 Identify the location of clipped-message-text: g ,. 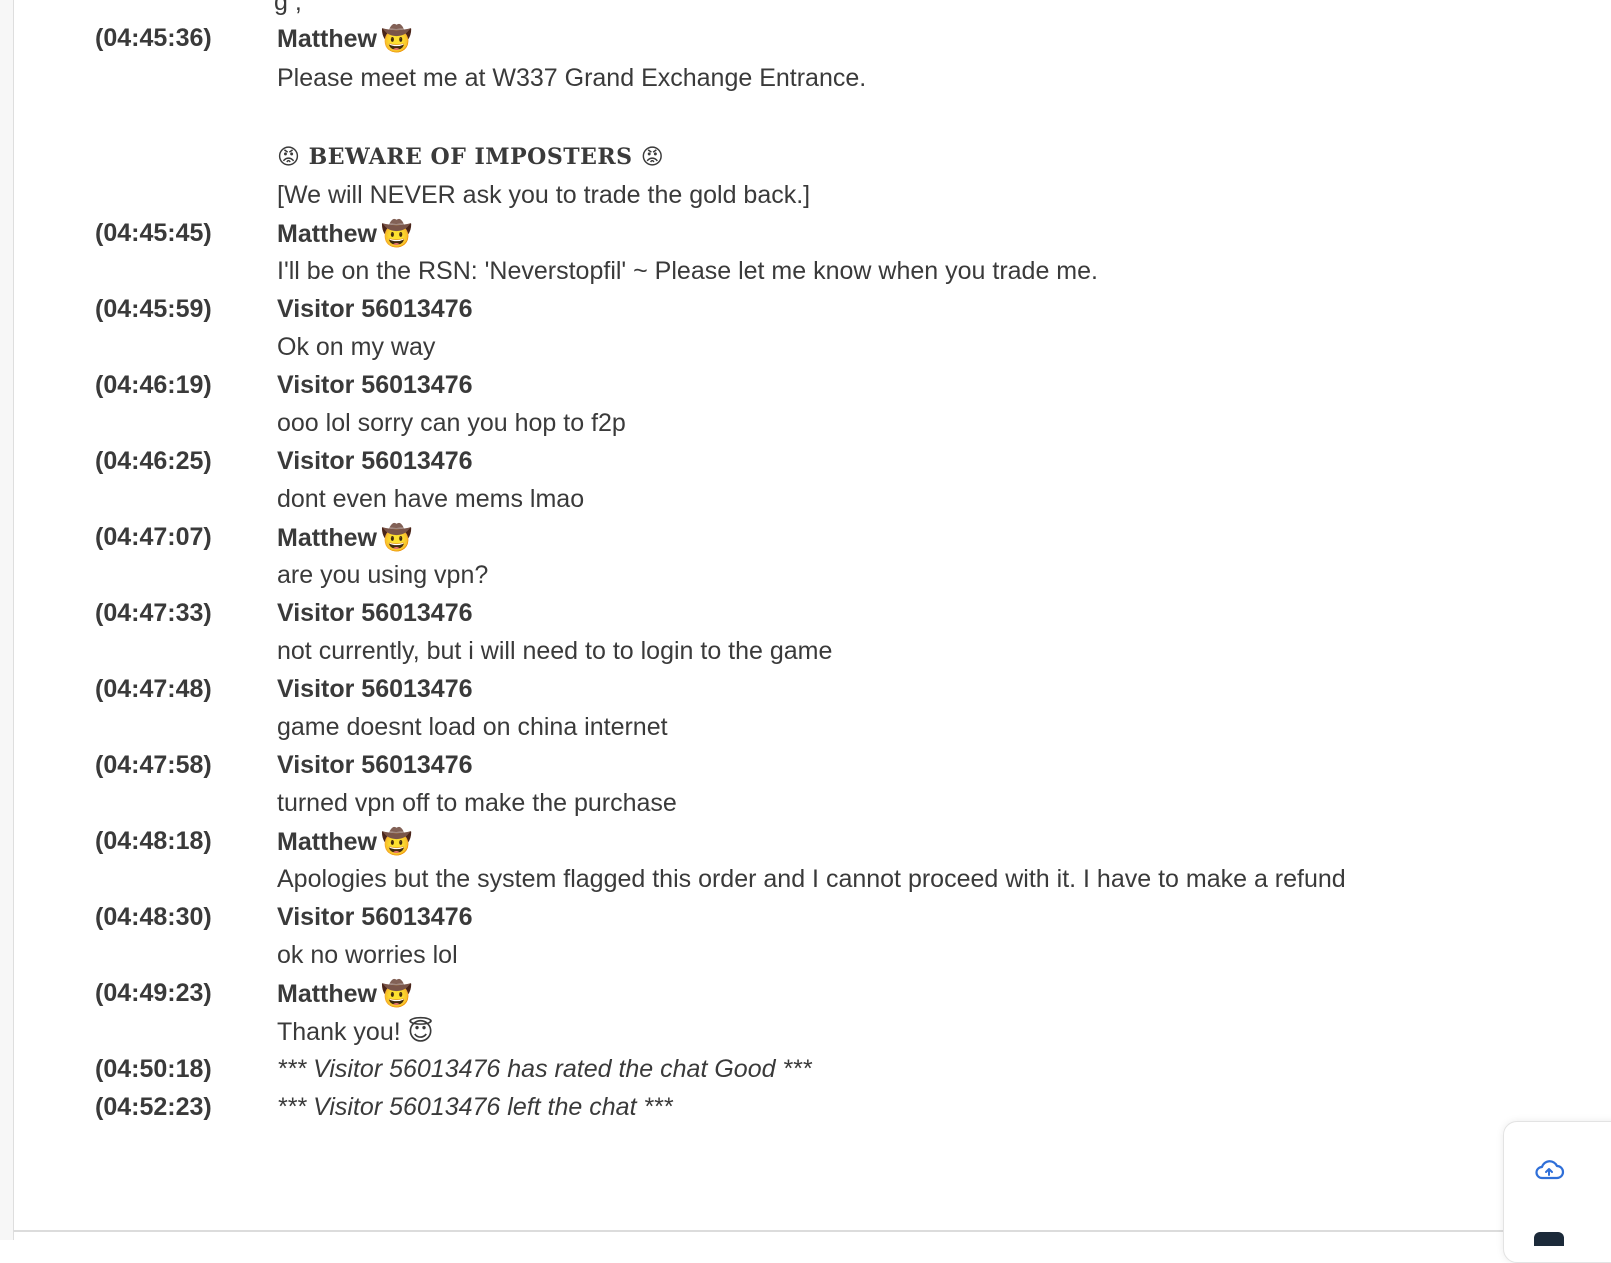
(288, 8).